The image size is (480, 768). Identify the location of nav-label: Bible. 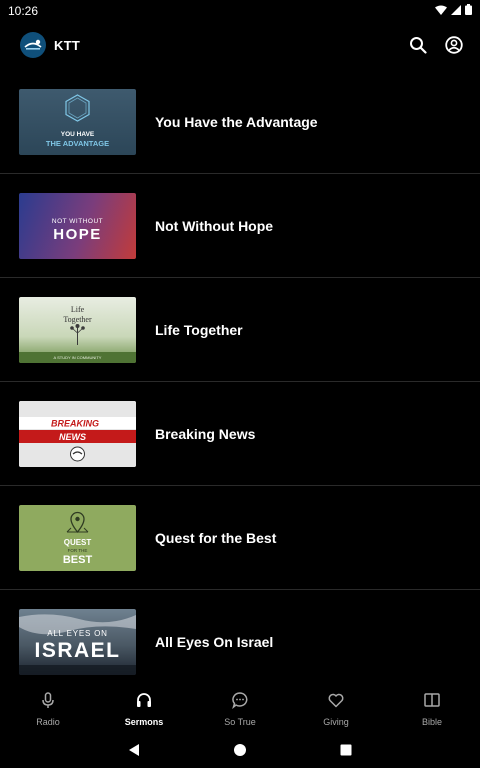
(431, 722).